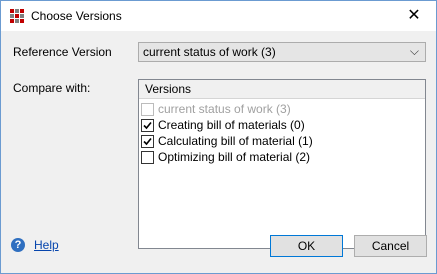 The image size is (437, 274). What do you see at coordinates (218, 16) in the screenshot?
I see `title-bar: Choose Versions ✕` at bounding box center [218, 16].